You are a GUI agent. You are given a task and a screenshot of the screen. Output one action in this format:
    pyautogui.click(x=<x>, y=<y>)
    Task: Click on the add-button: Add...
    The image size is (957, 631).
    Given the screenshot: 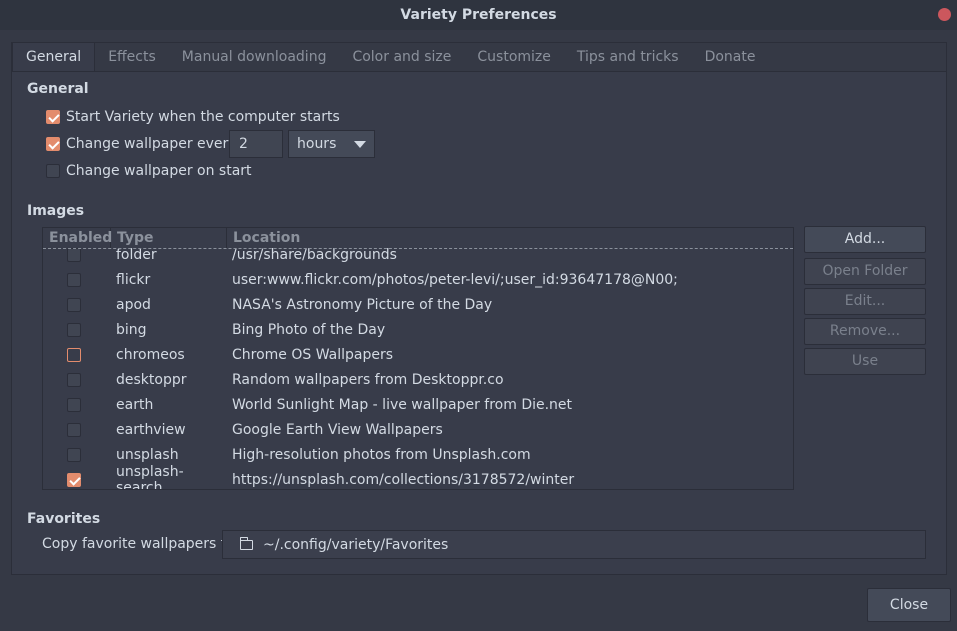 What is the action you would take?
    pyautogui.click(x=865, y=239)
    